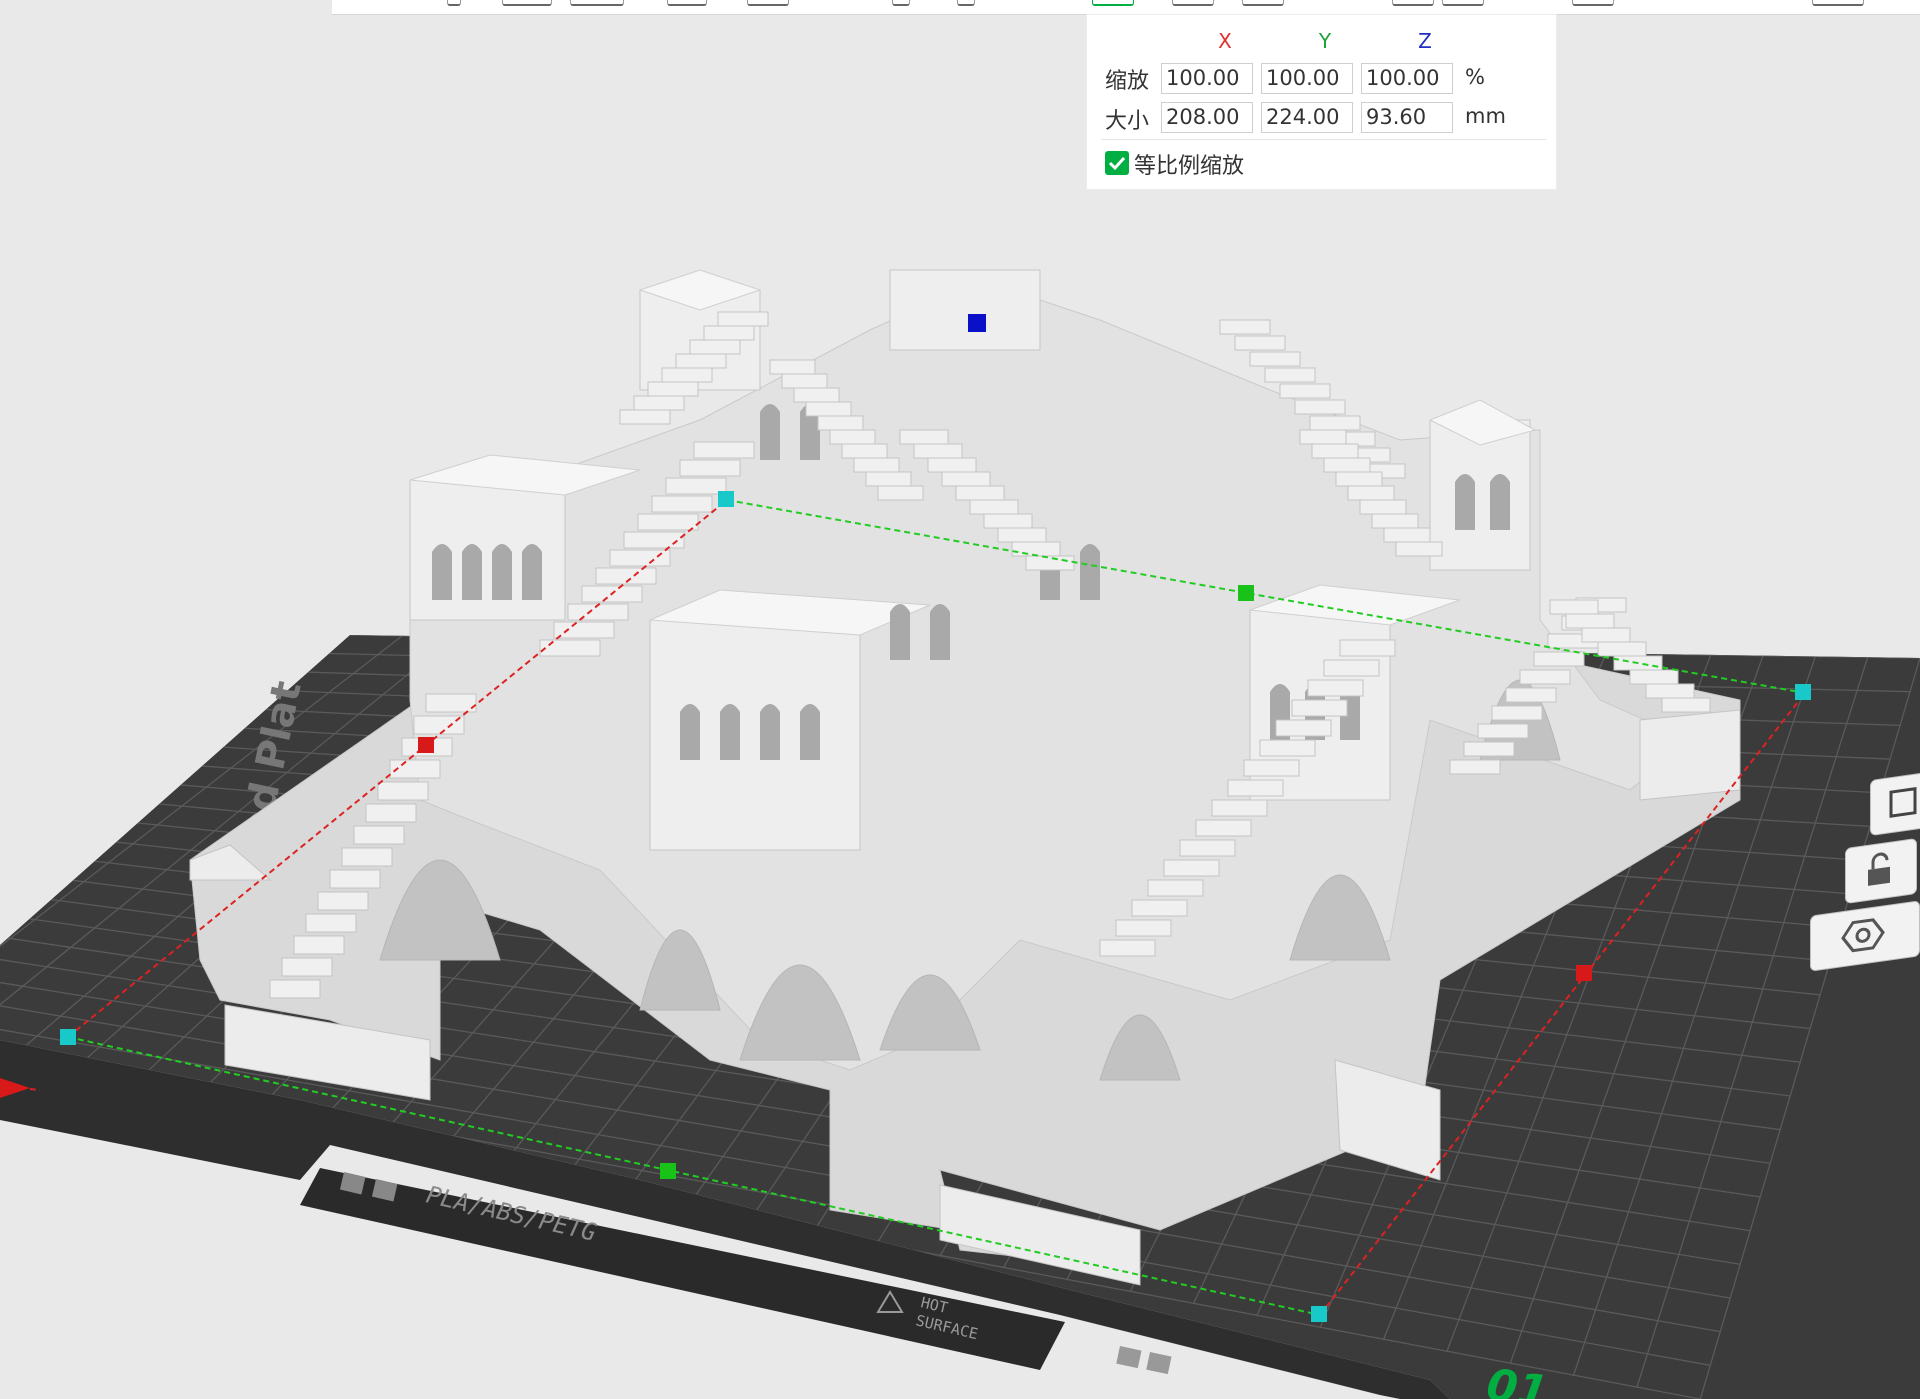 Image resolution: width=1920 pixels, height=1399 pixels. I want to click on panel-divider, so click(1323, 139).